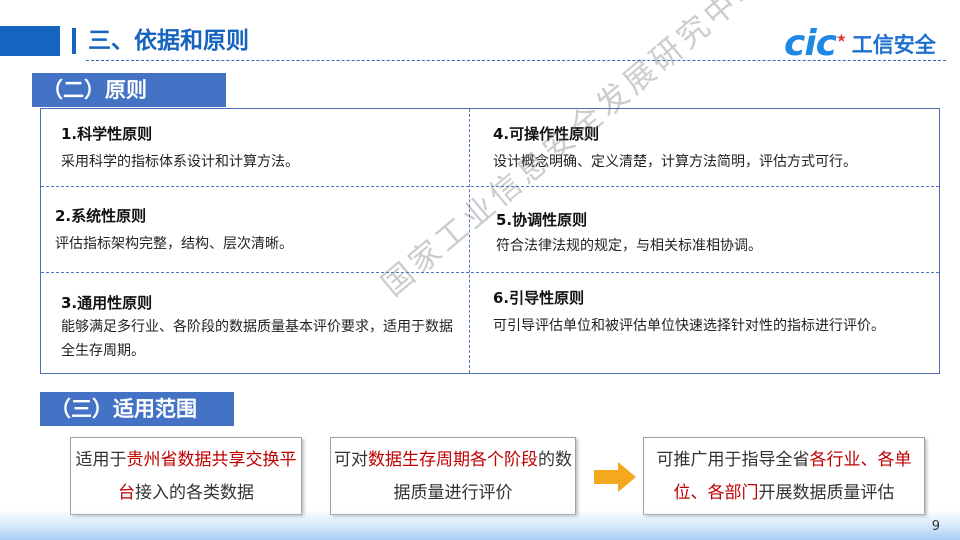 The height and width of the screenshot is (540, 960). What do you see at coordinates (174, 244) in the screenshot?
I see `principle-desc: 评估指标架构完整，结构、层次清晰。` at bounding box center [174, 244].